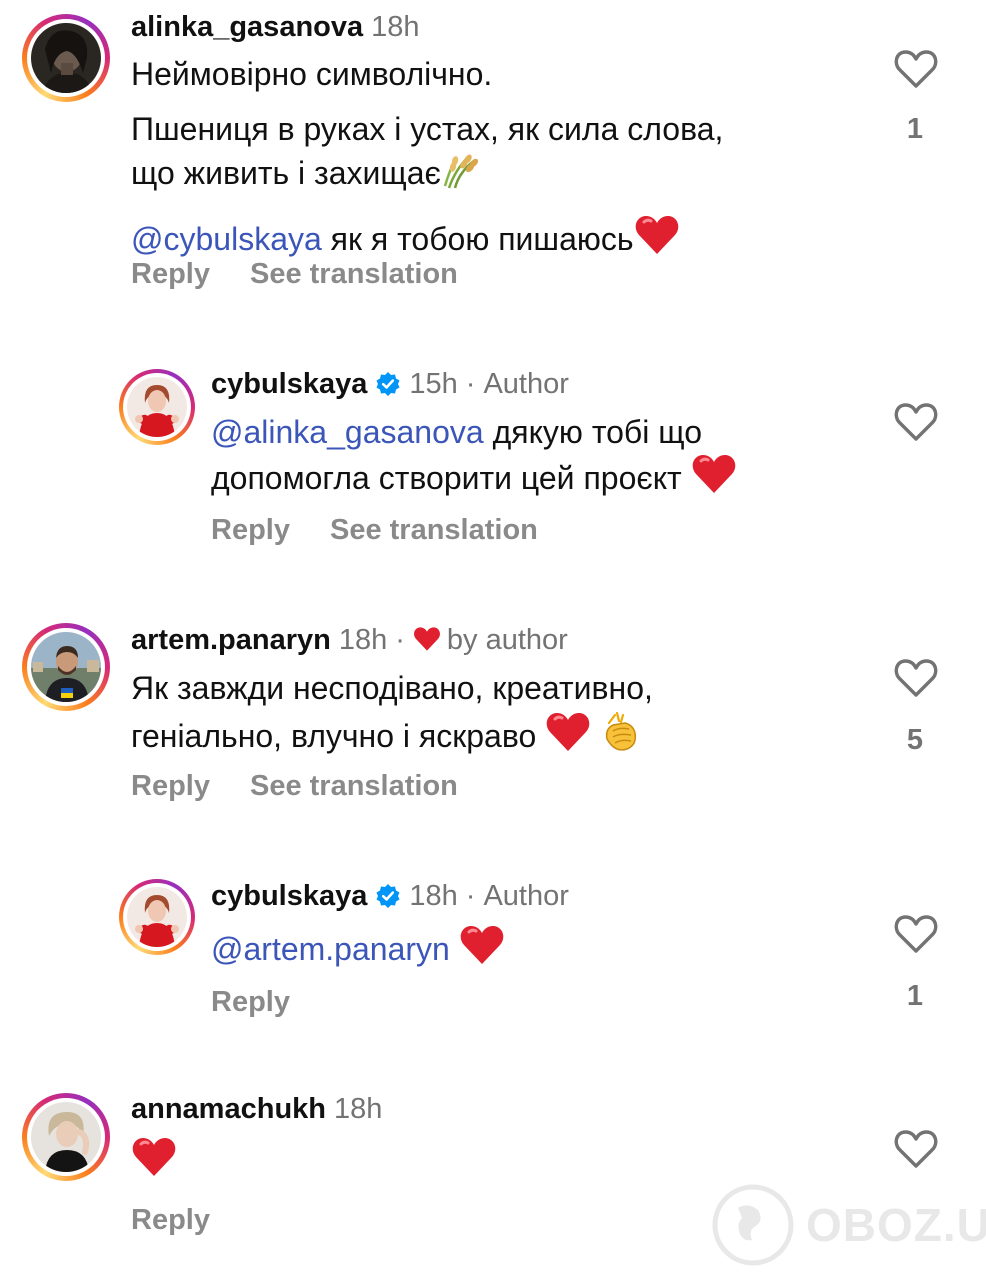  I want to click on comment-actions: Reply, so click(170, 1220).